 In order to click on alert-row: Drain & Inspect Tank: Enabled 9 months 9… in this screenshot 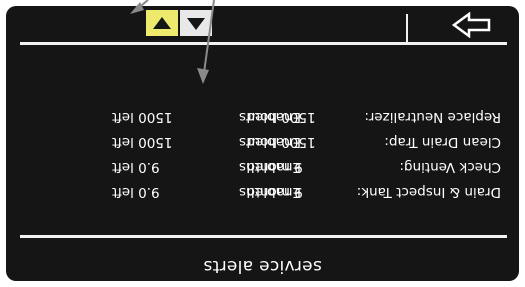, I will do `click(262, 192)`.